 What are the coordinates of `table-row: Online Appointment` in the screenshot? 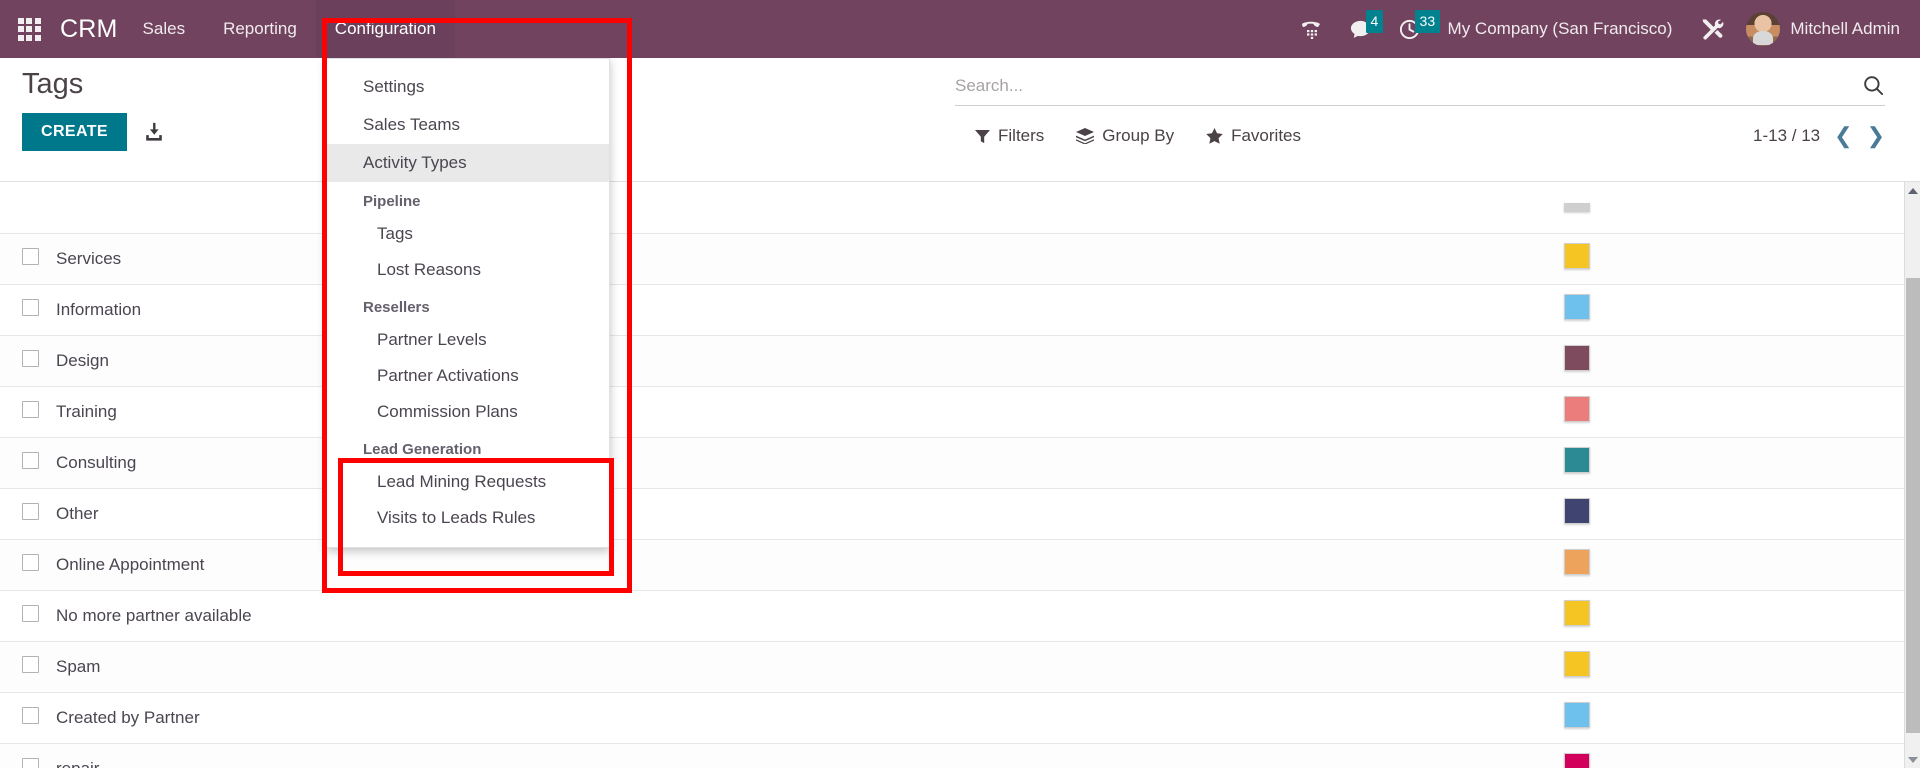 It's located at (952, 565).